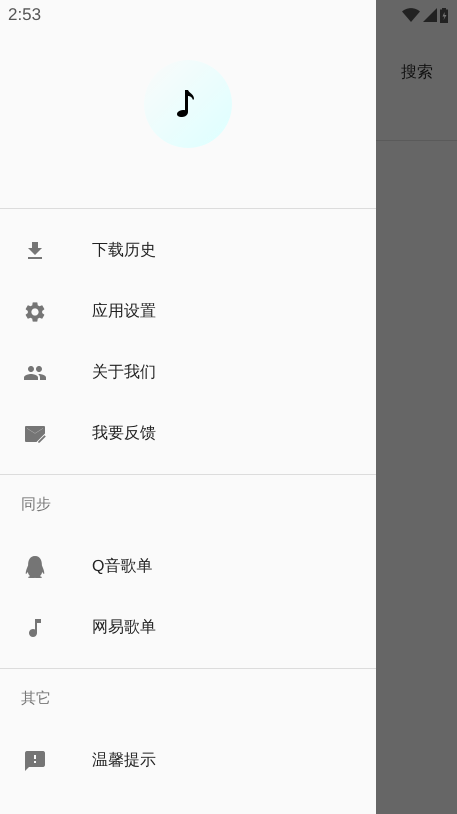  Describe the element at coordinates (188, 566) in the screenshot. I see `drawer-item: Q音歌单` at that location.